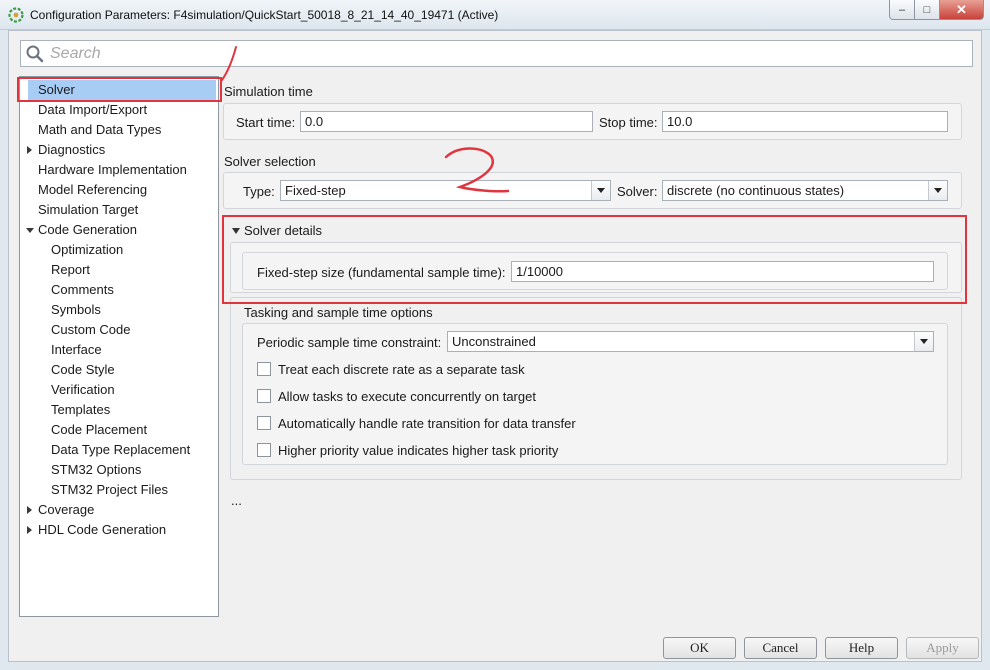 The image size is (990, 670). Describe the element at coordinates (266, 122) in the screenshot. I see `start-time-label: Start time:` at that location.